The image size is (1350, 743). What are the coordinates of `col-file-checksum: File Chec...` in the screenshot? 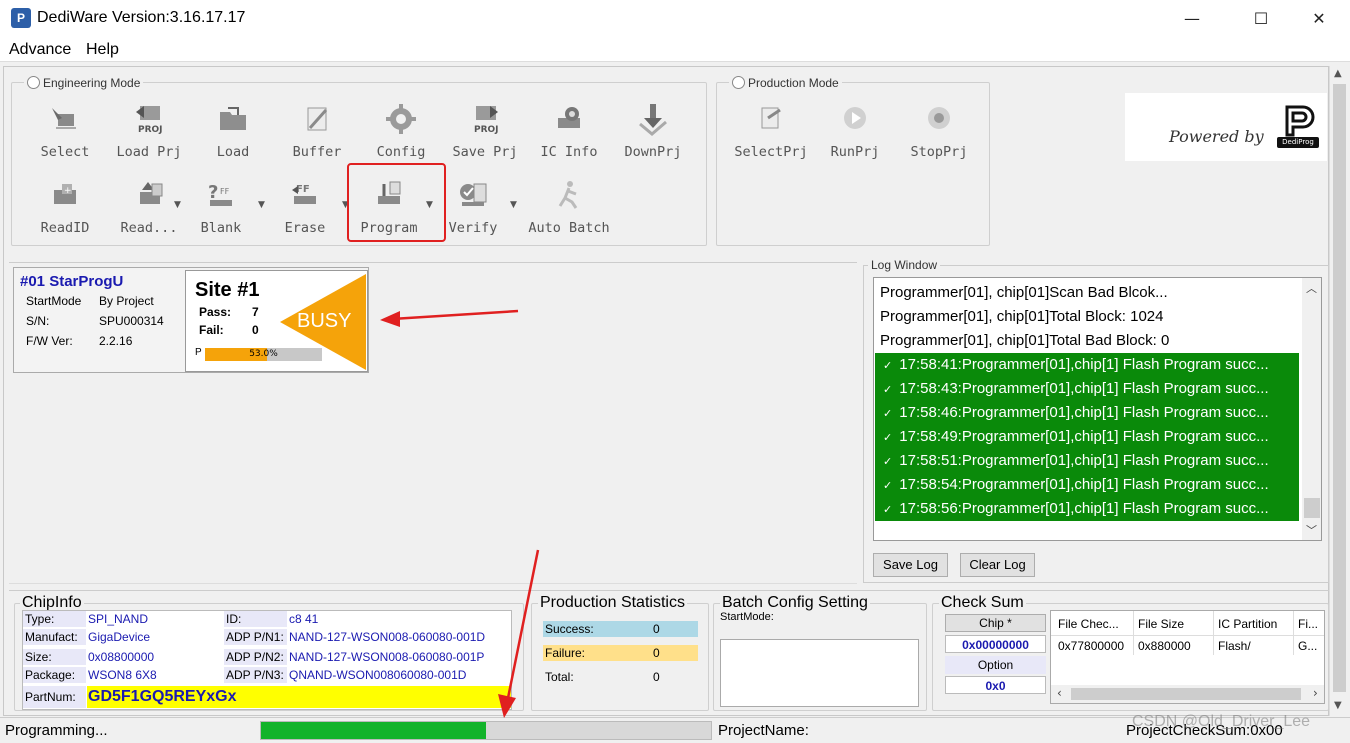 It's located at (1096, 624).